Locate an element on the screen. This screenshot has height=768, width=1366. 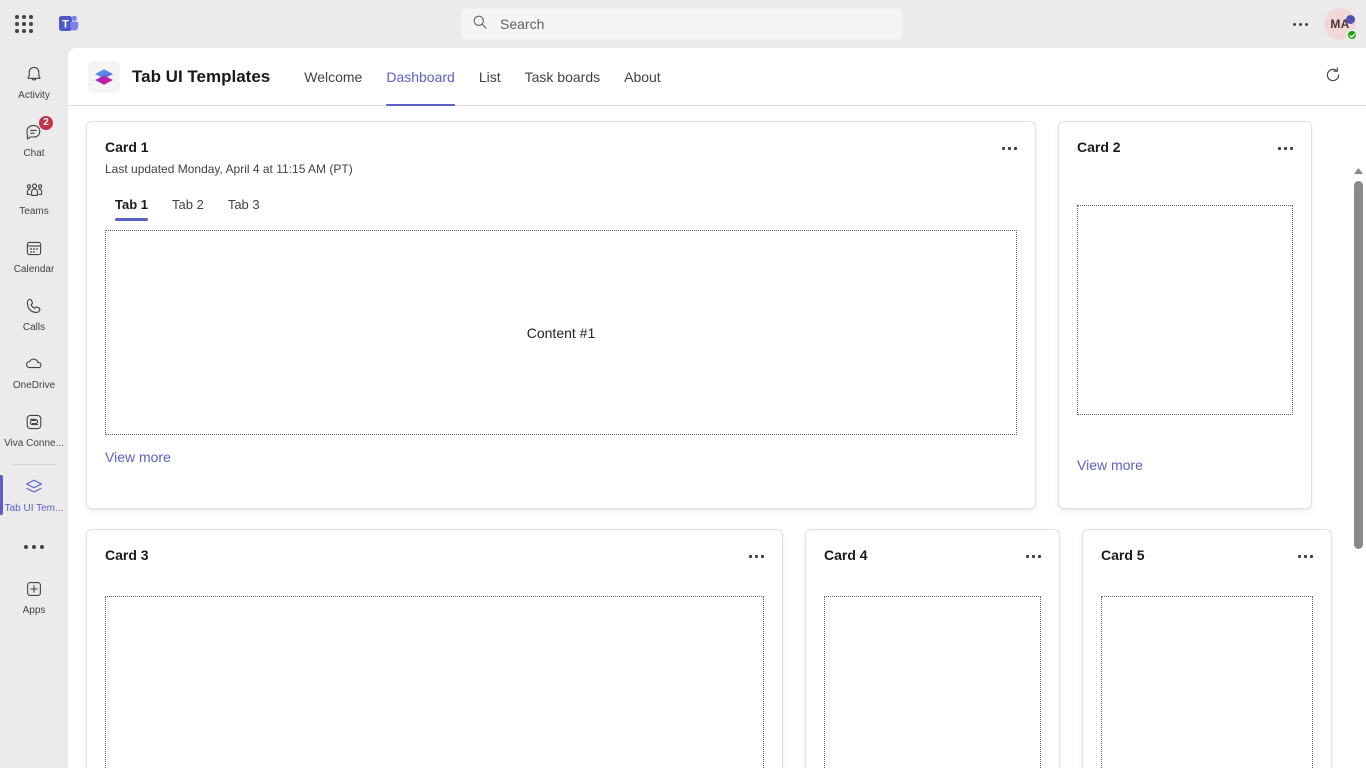
sidebar-item-chat: 2 Chat is located at coordinates (34, 140).